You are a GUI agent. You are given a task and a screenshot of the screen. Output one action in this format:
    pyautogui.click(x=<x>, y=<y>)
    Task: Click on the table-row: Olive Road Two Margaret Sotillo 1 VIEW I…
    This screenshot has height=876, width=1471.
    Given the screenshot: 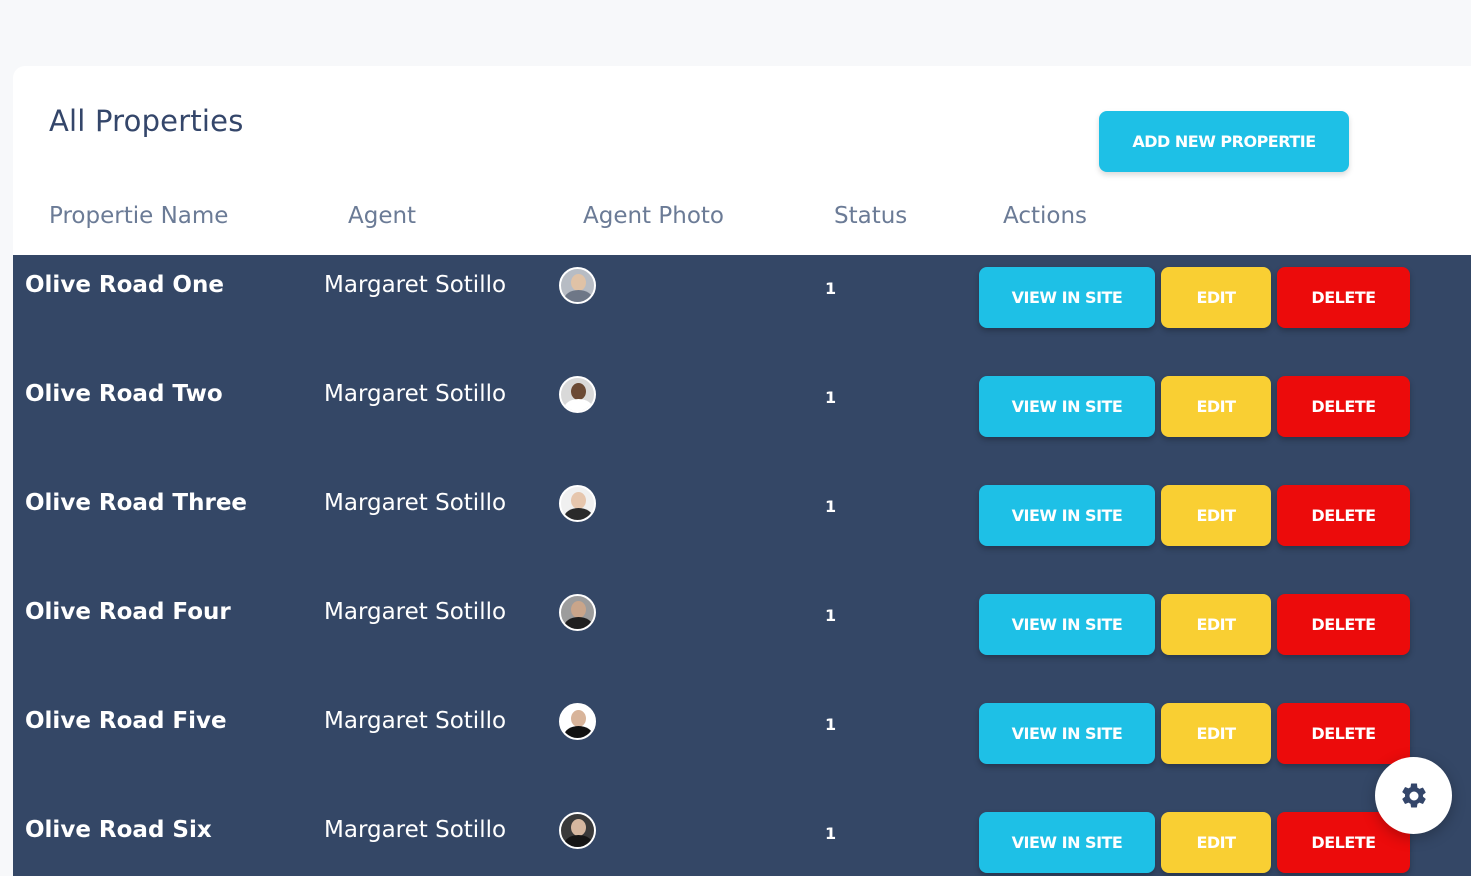 What is the action you would take?
    pyautogui.click(x=742, y=418)
    